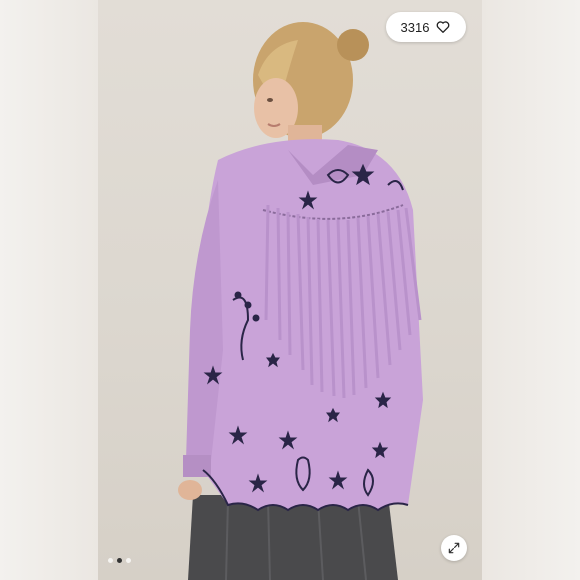 This screenshot has width=580, height=580. I want to click on like-button: 3316, so click(426, 27).